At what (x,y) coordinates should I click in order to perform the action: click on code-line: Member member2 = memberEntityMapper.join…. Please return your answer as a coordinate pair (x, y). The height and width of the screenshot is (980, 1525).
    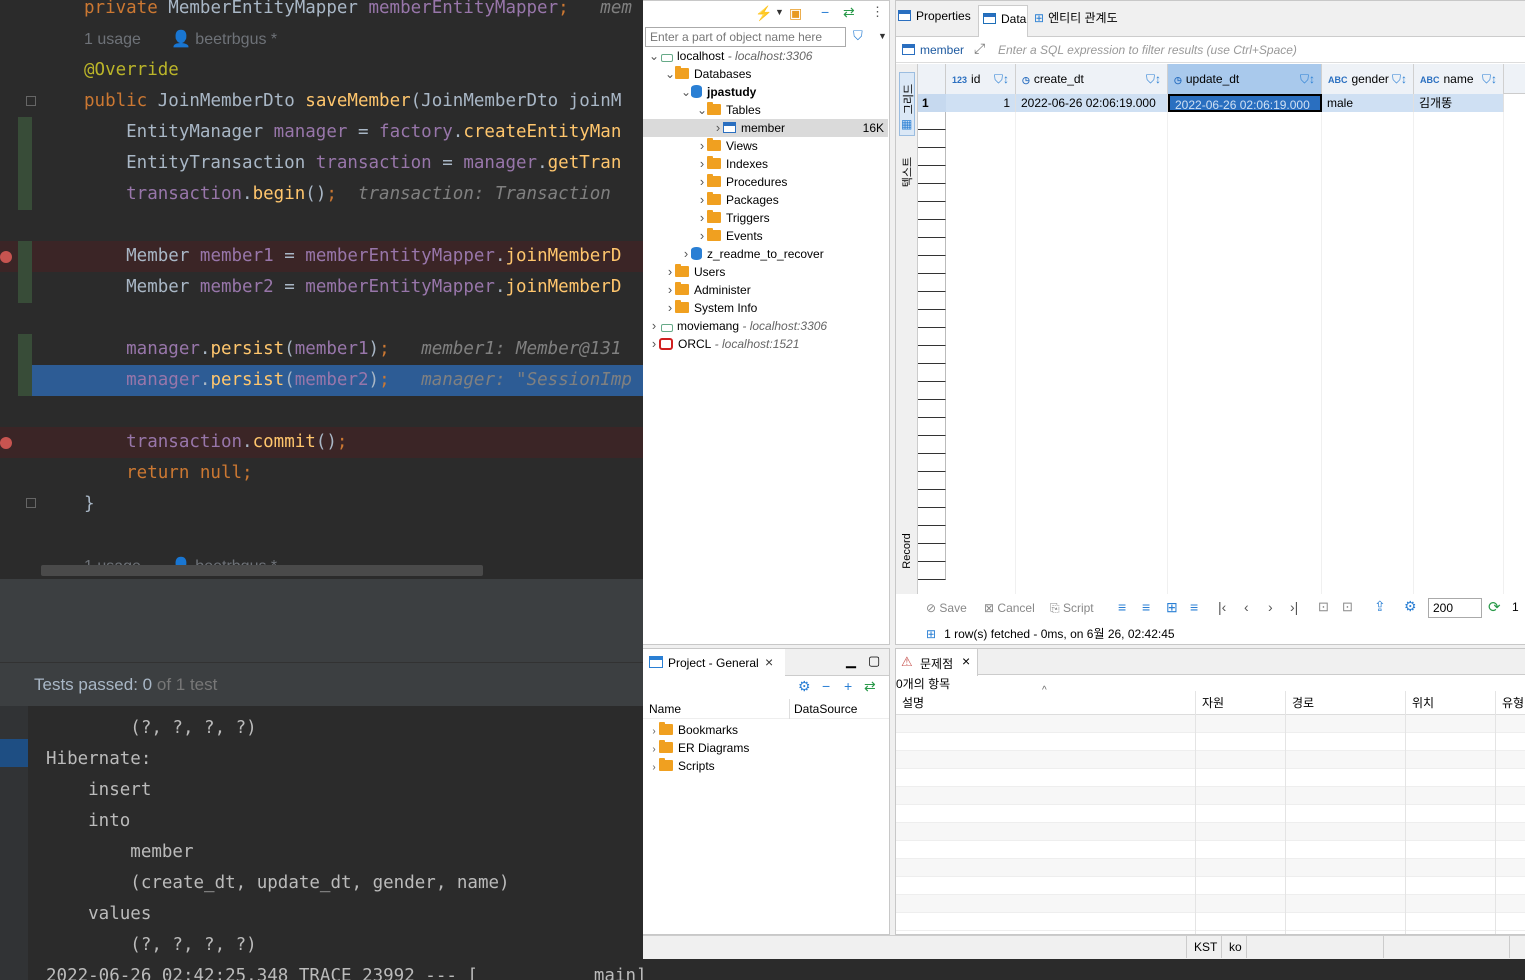
    Looking at the image, I should click on (321, 287).